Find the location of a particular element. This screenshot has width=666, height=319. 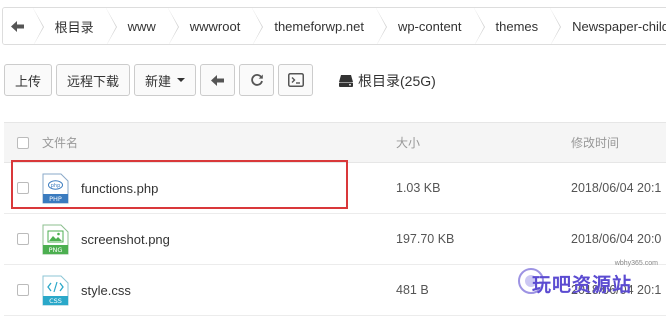

breadcrumb-item-wwwroot: wwwroot is located at coordinates (215, 26).